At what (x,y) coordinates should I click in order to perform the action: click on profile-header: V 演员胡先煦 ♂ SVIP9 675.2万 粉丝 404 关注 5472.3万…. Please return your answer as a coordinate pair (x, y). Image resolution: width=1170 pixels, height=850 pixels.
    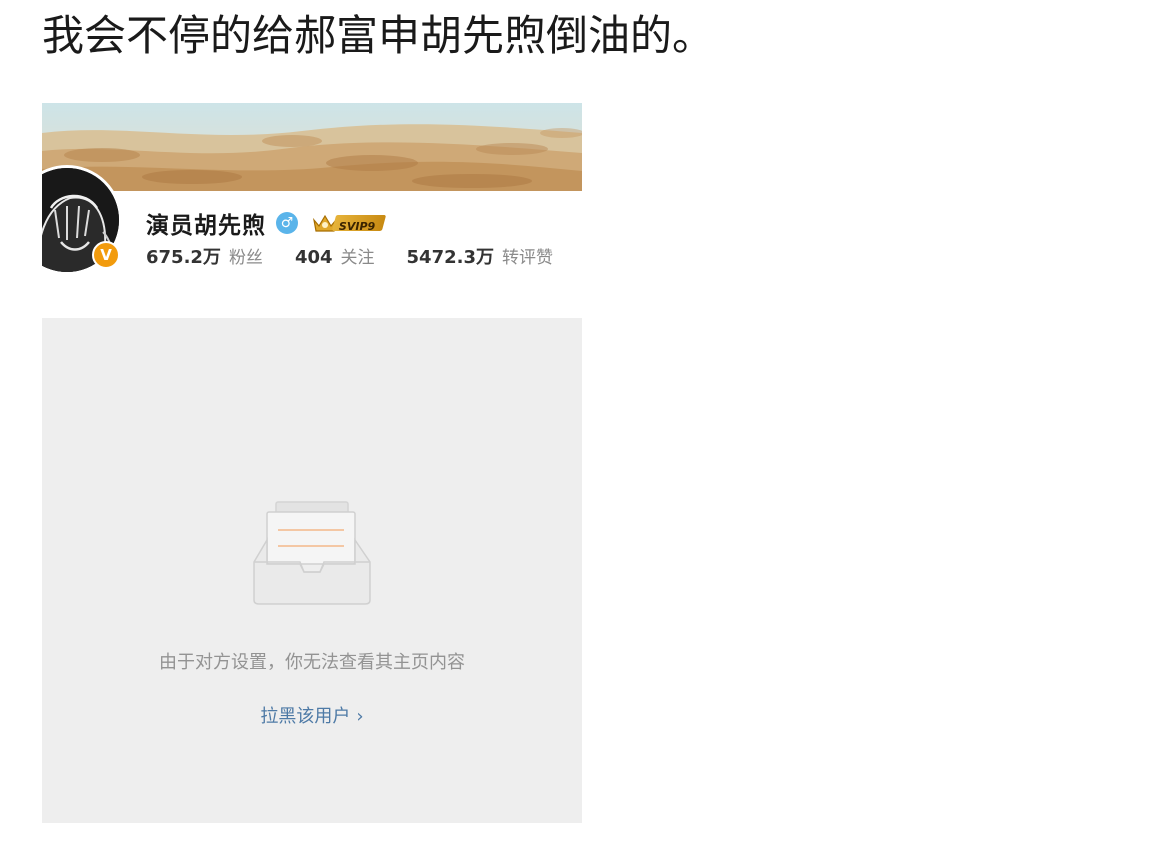
    Looking at the image, I should click on (312, 233).